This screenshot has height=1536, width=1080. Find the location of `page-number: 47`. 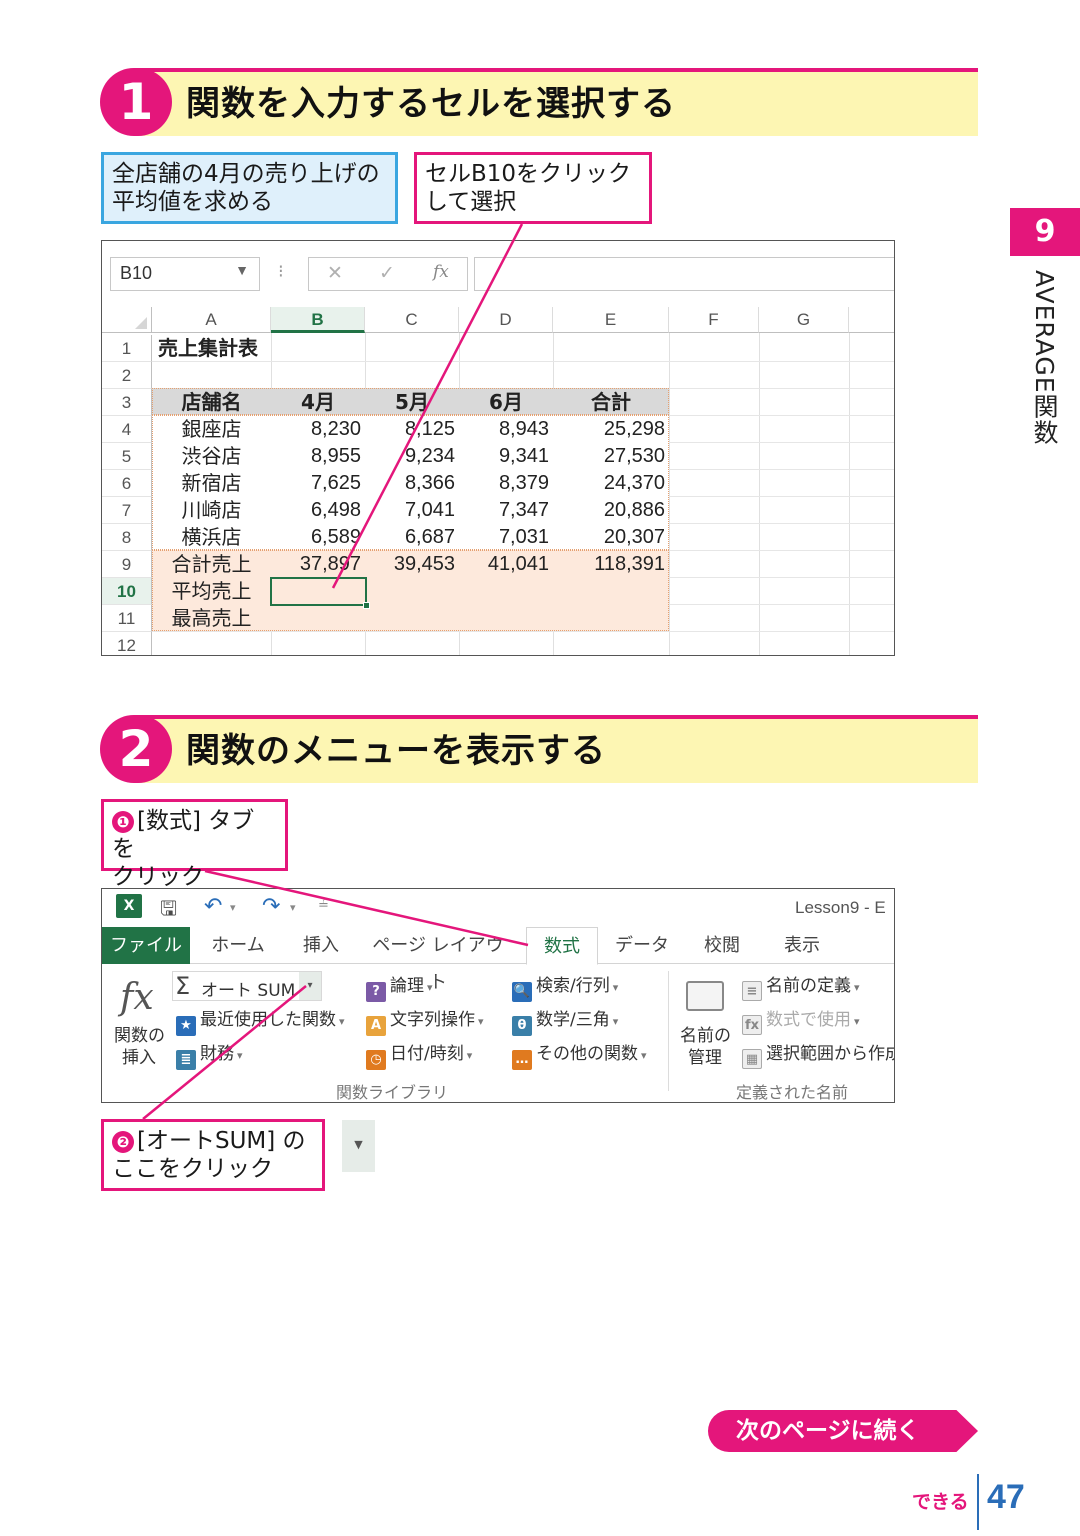

page-number: 47 is located at coordinates (1006, 1497).